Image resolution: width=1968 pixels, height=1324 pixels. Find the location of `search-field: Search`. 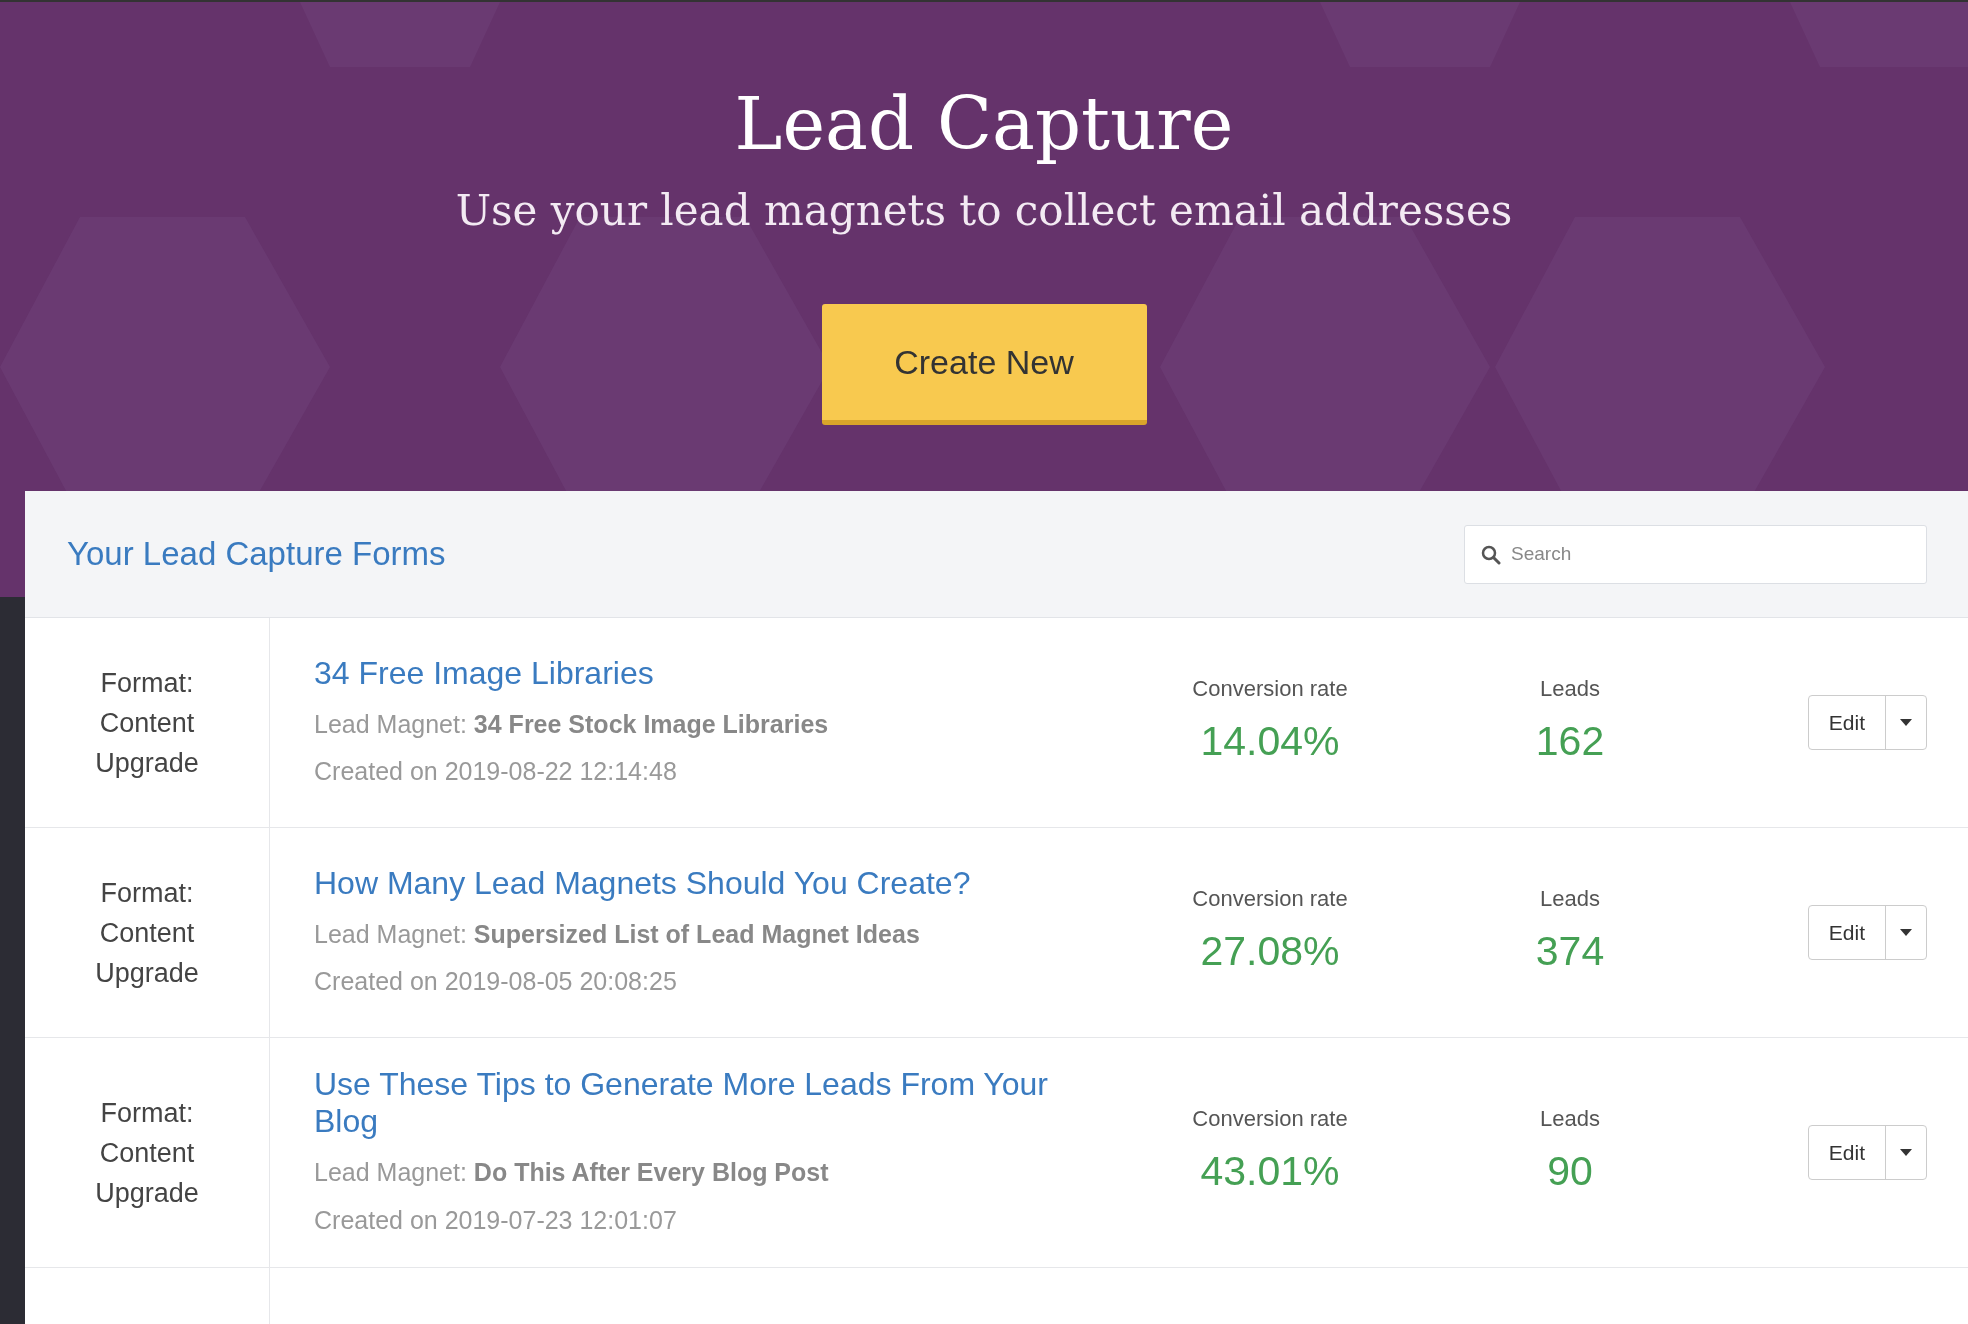

search-field: Search is located at coordinates (1695, 554).